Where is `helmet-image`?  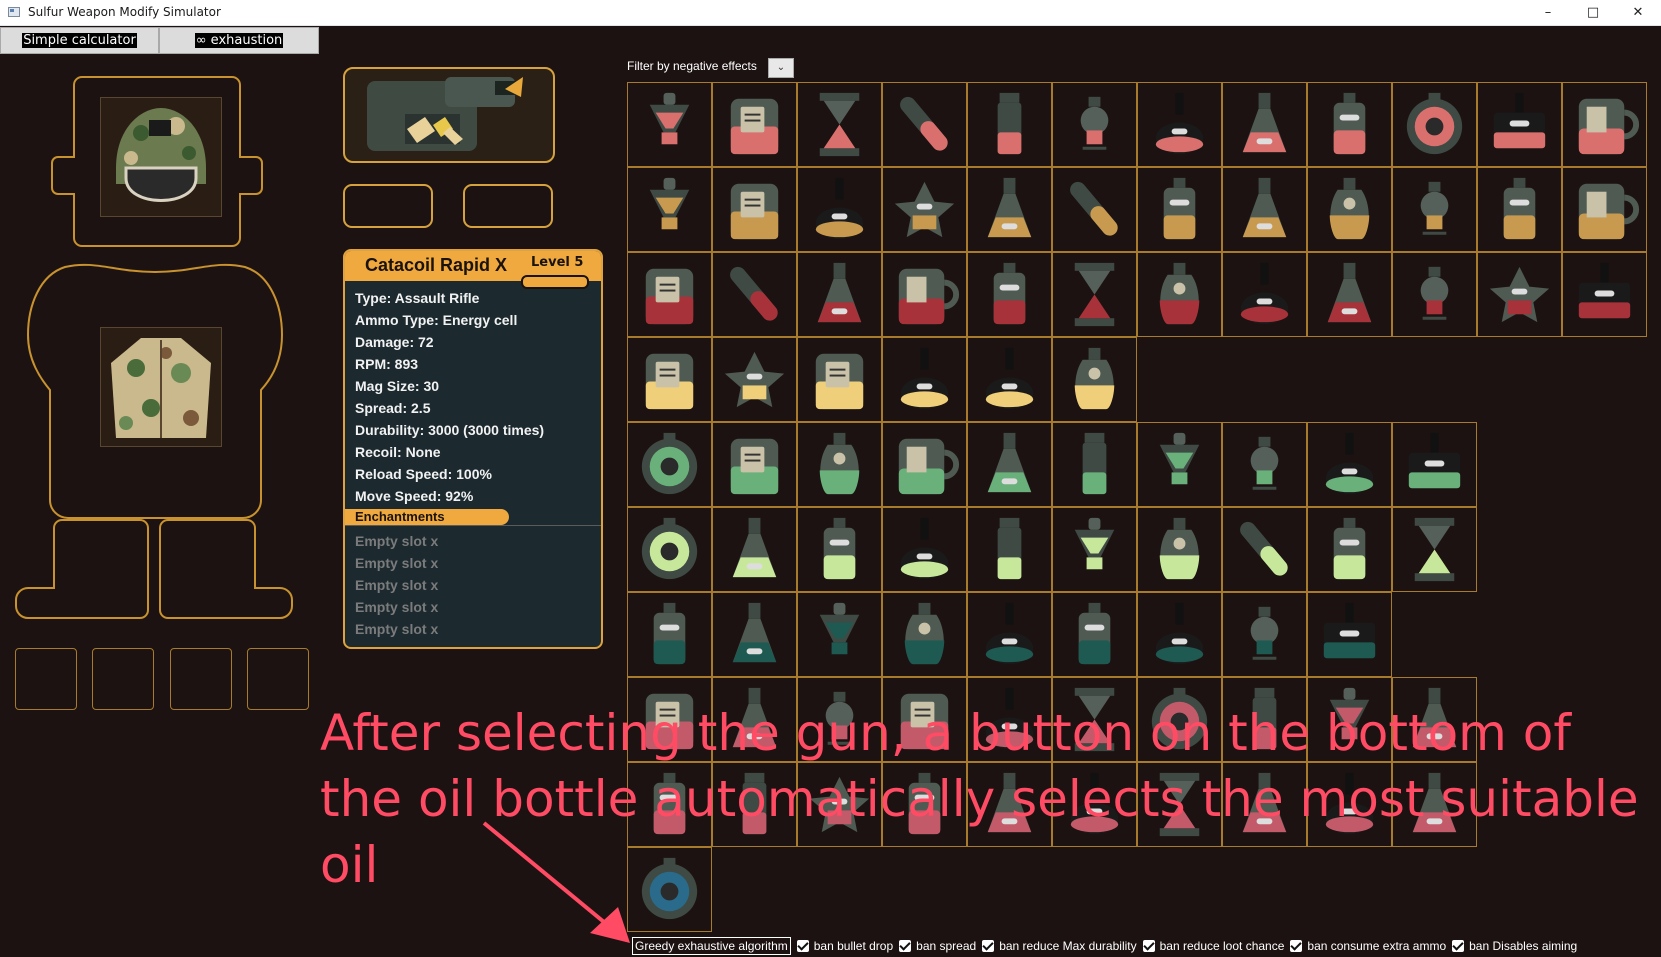
helmet-image is located at coordinates (161, 157).